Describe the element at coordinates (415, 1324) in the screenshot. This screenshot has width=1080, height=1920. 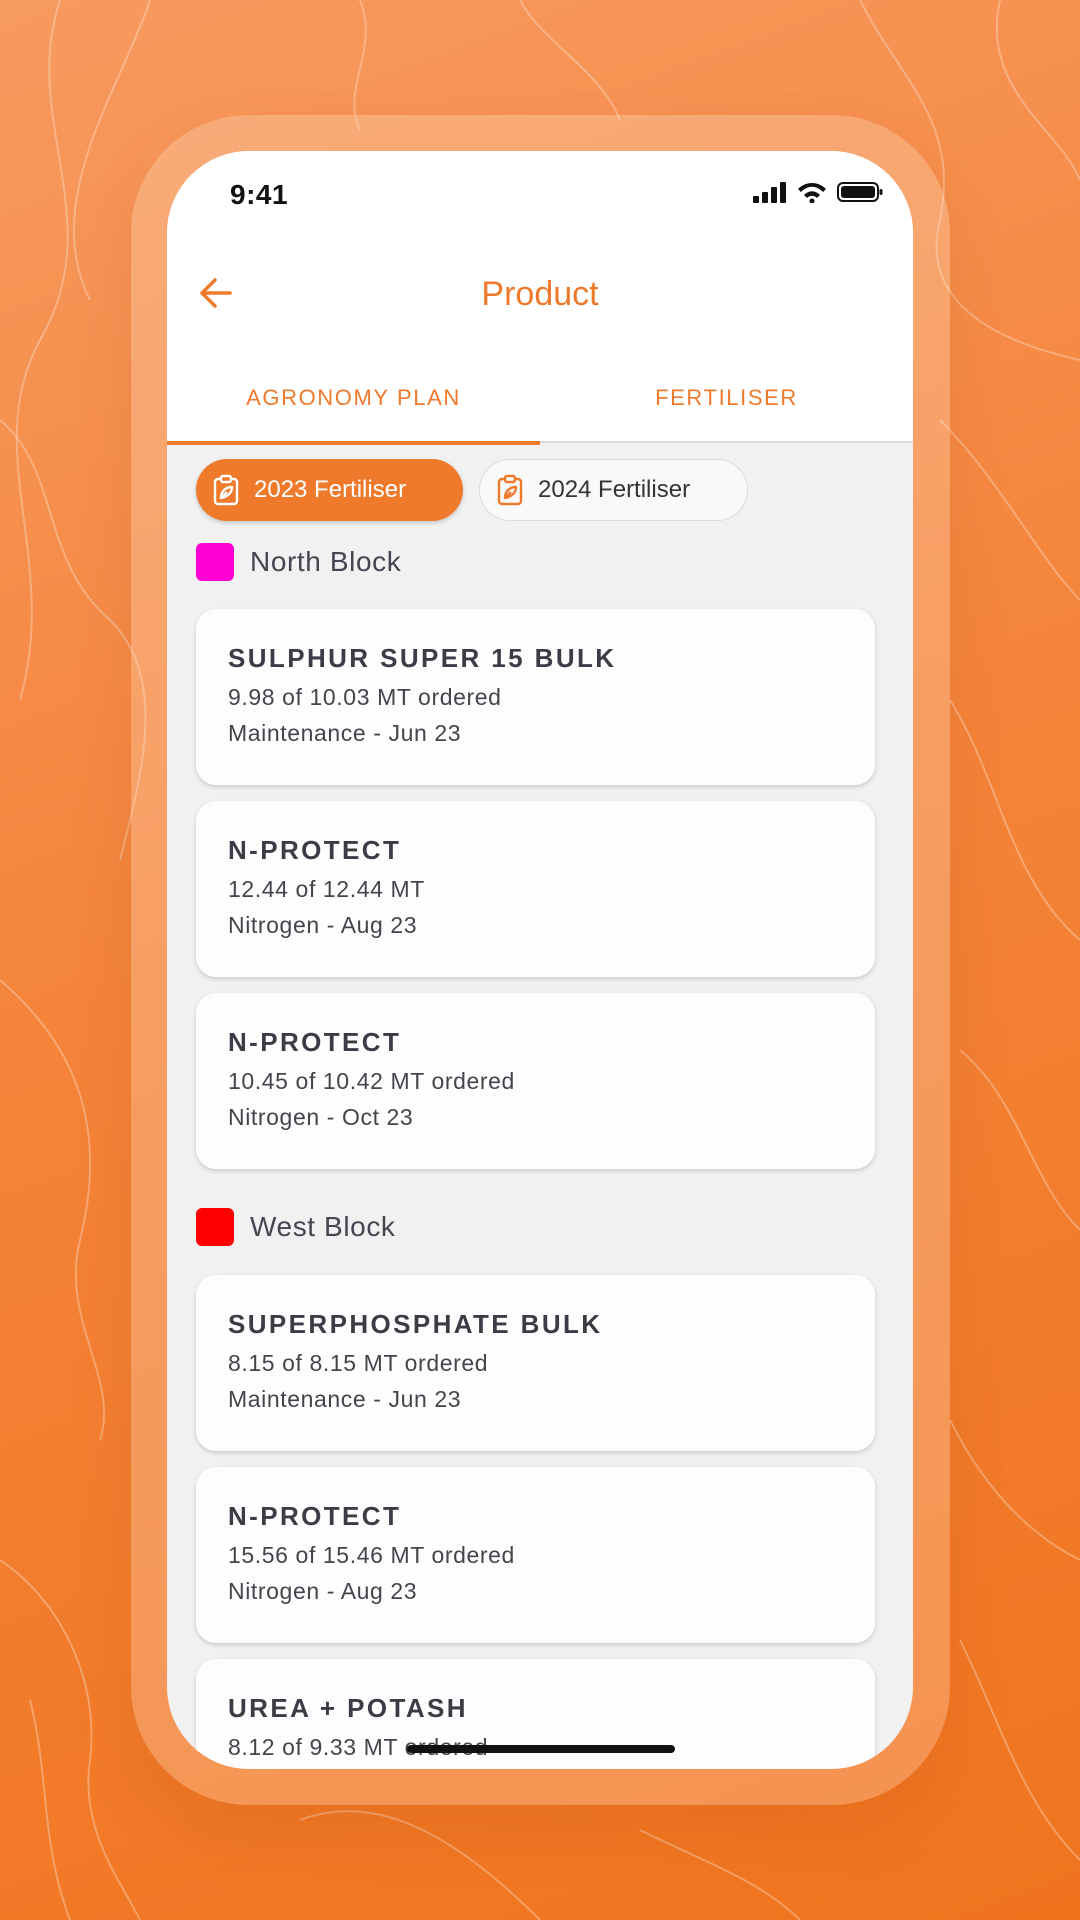
I see `product-name: SUPERPHOSPHATE BULK` at that location.